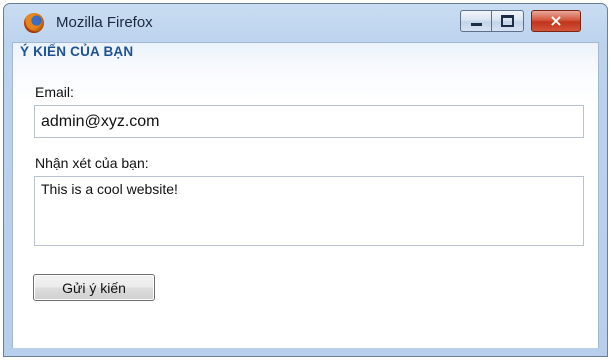  I want to click on email-label: Email:, so click(54, 92).